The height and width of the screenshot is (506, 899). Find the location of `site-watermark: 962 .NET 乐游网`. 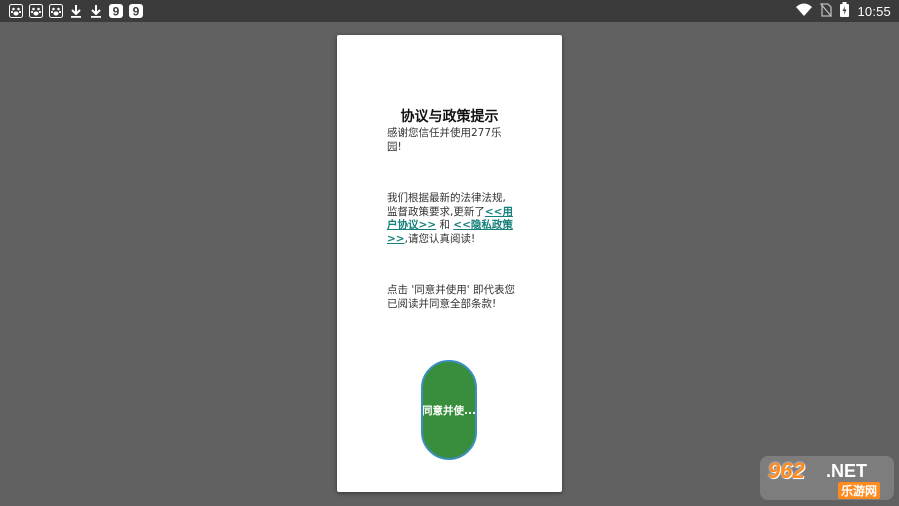

site-watermark: 962 .NET 乐游网 is located at coordinates (827, 478).